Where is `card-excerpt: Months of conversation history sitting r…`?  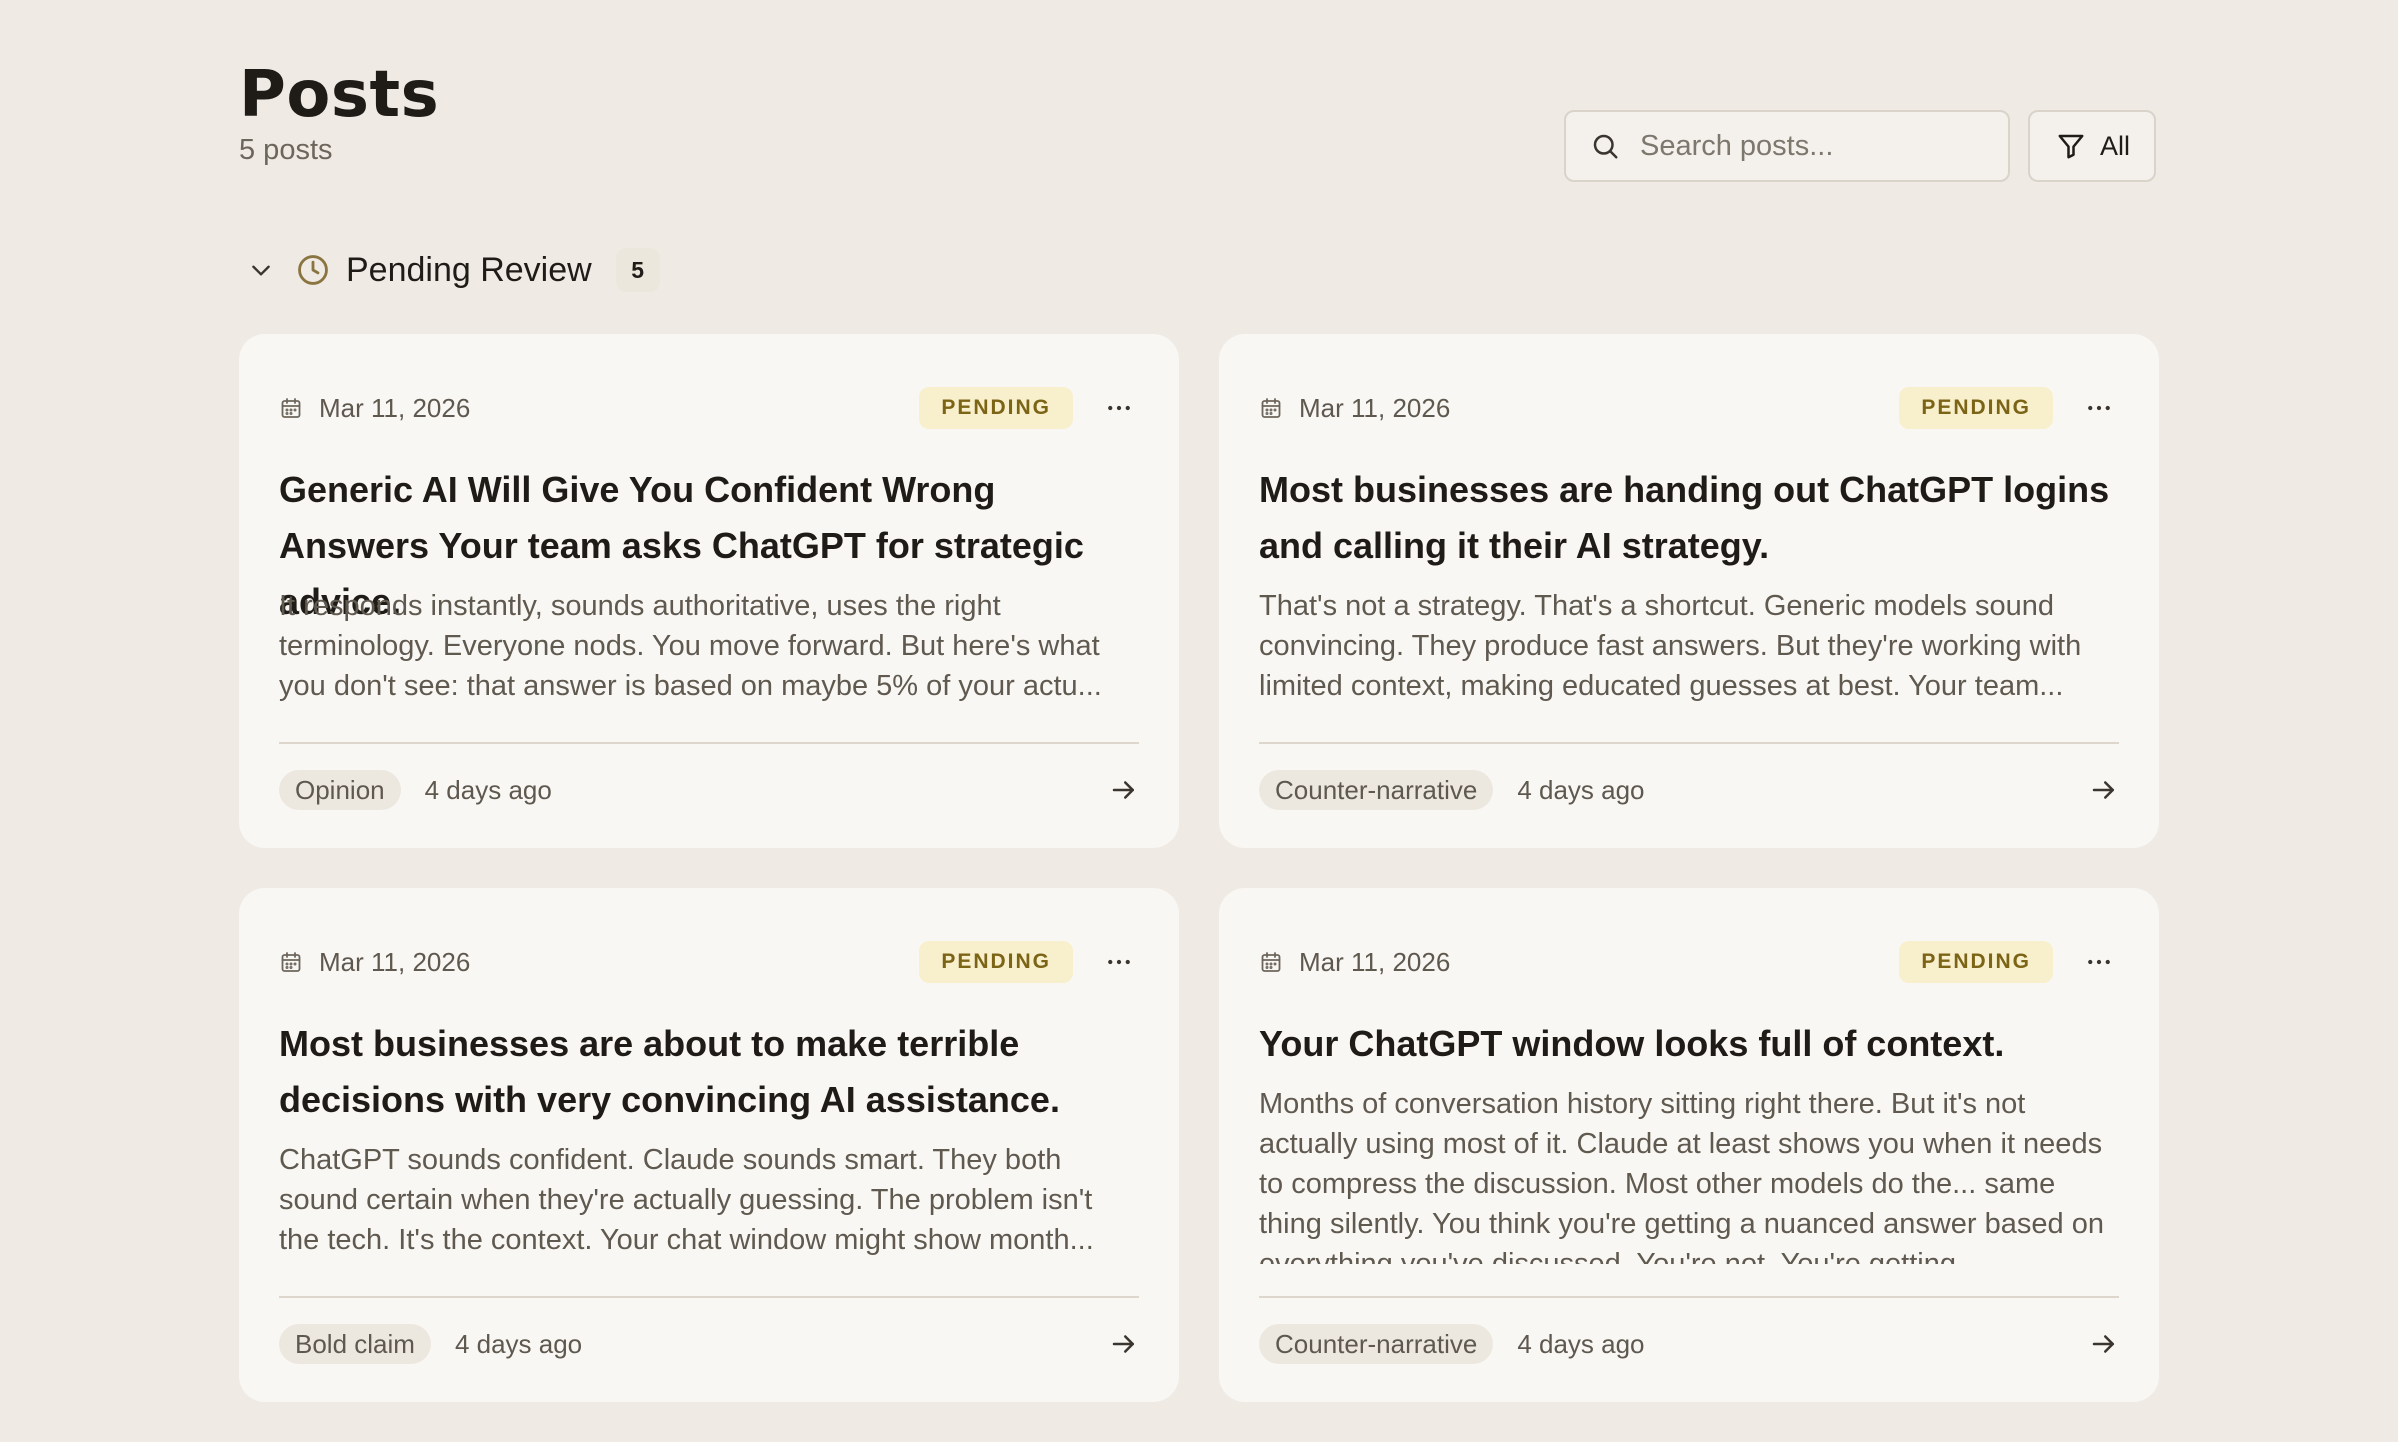 card-excerpt: Months of conversation history sitting r… is located at coordinates (1681, 1176).